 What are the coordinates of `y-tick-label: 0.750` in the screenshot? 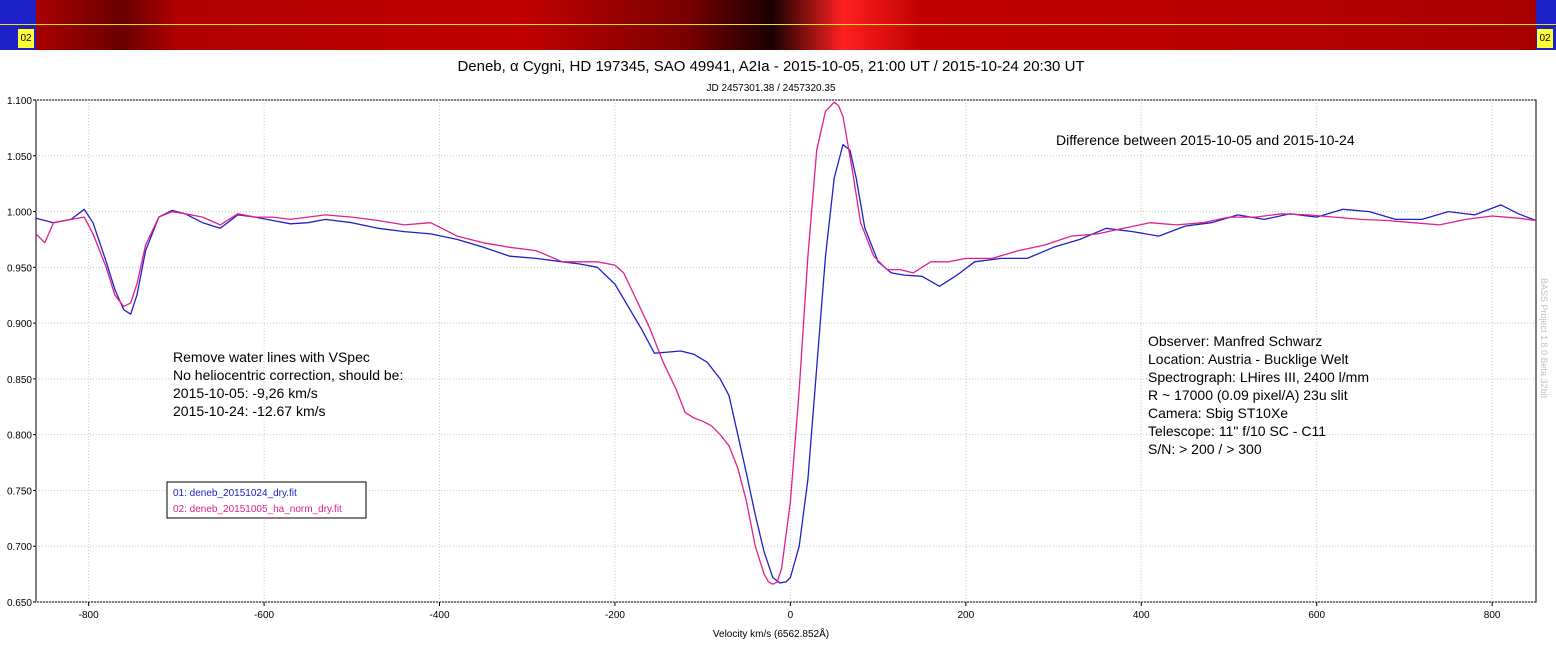 It's located at (19, 491).